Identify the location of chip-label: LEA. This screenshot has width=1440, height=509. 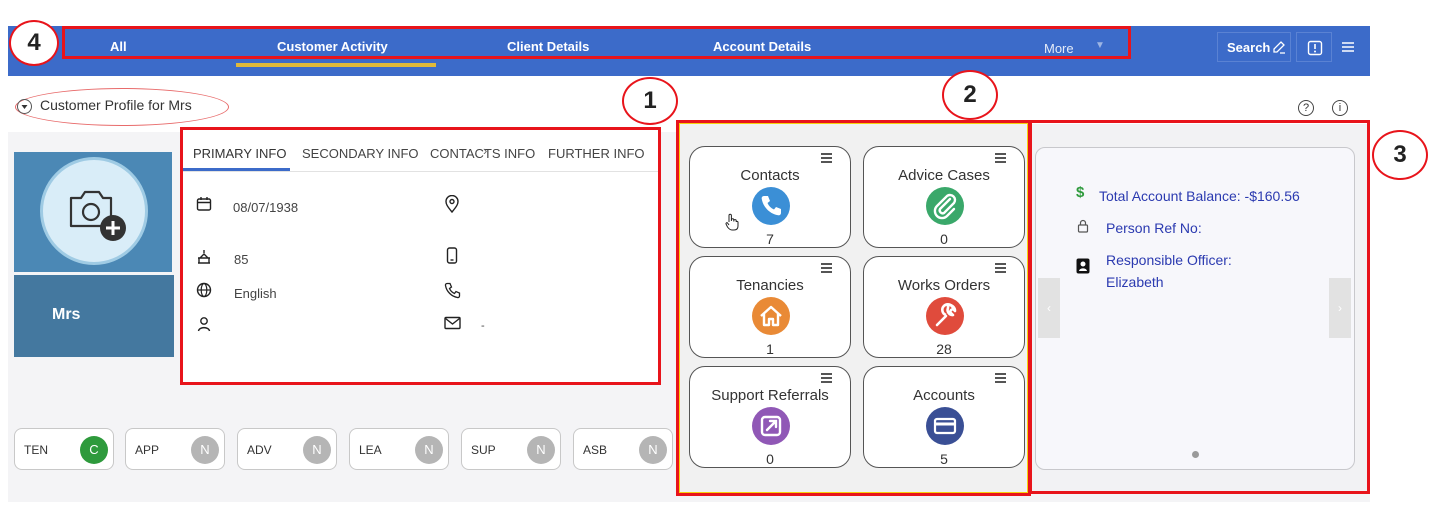
(370, 450).